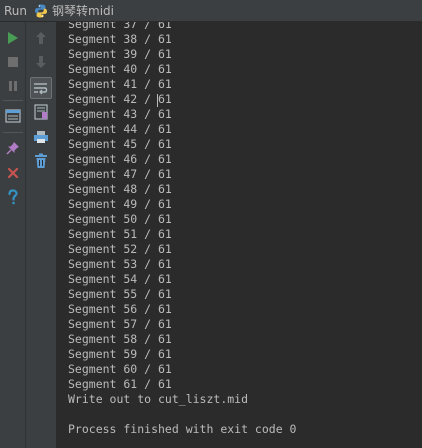  What do you see at coordinates (120, 84) in the screenshot?
I see `console-line: Segment 41 / 61` at bounding box center [120, 84].